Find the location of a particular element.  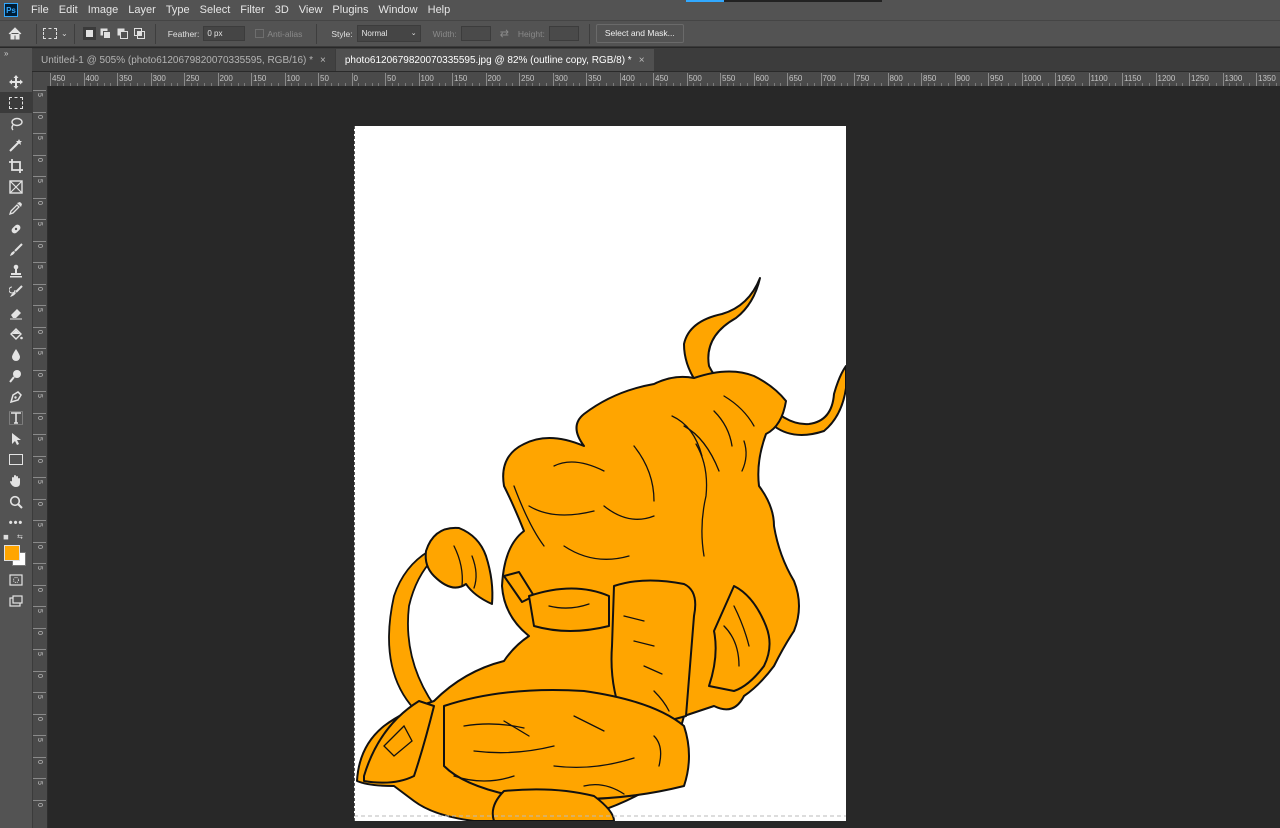

new-selection-icon is located at coordinates (89, 33).